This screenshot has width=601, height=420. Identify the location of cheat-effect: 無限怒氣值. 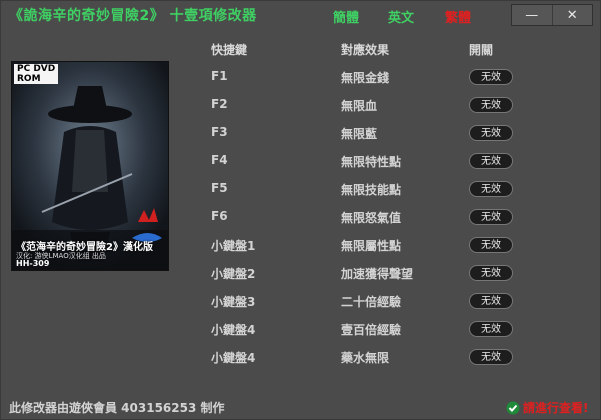
(371, 218).